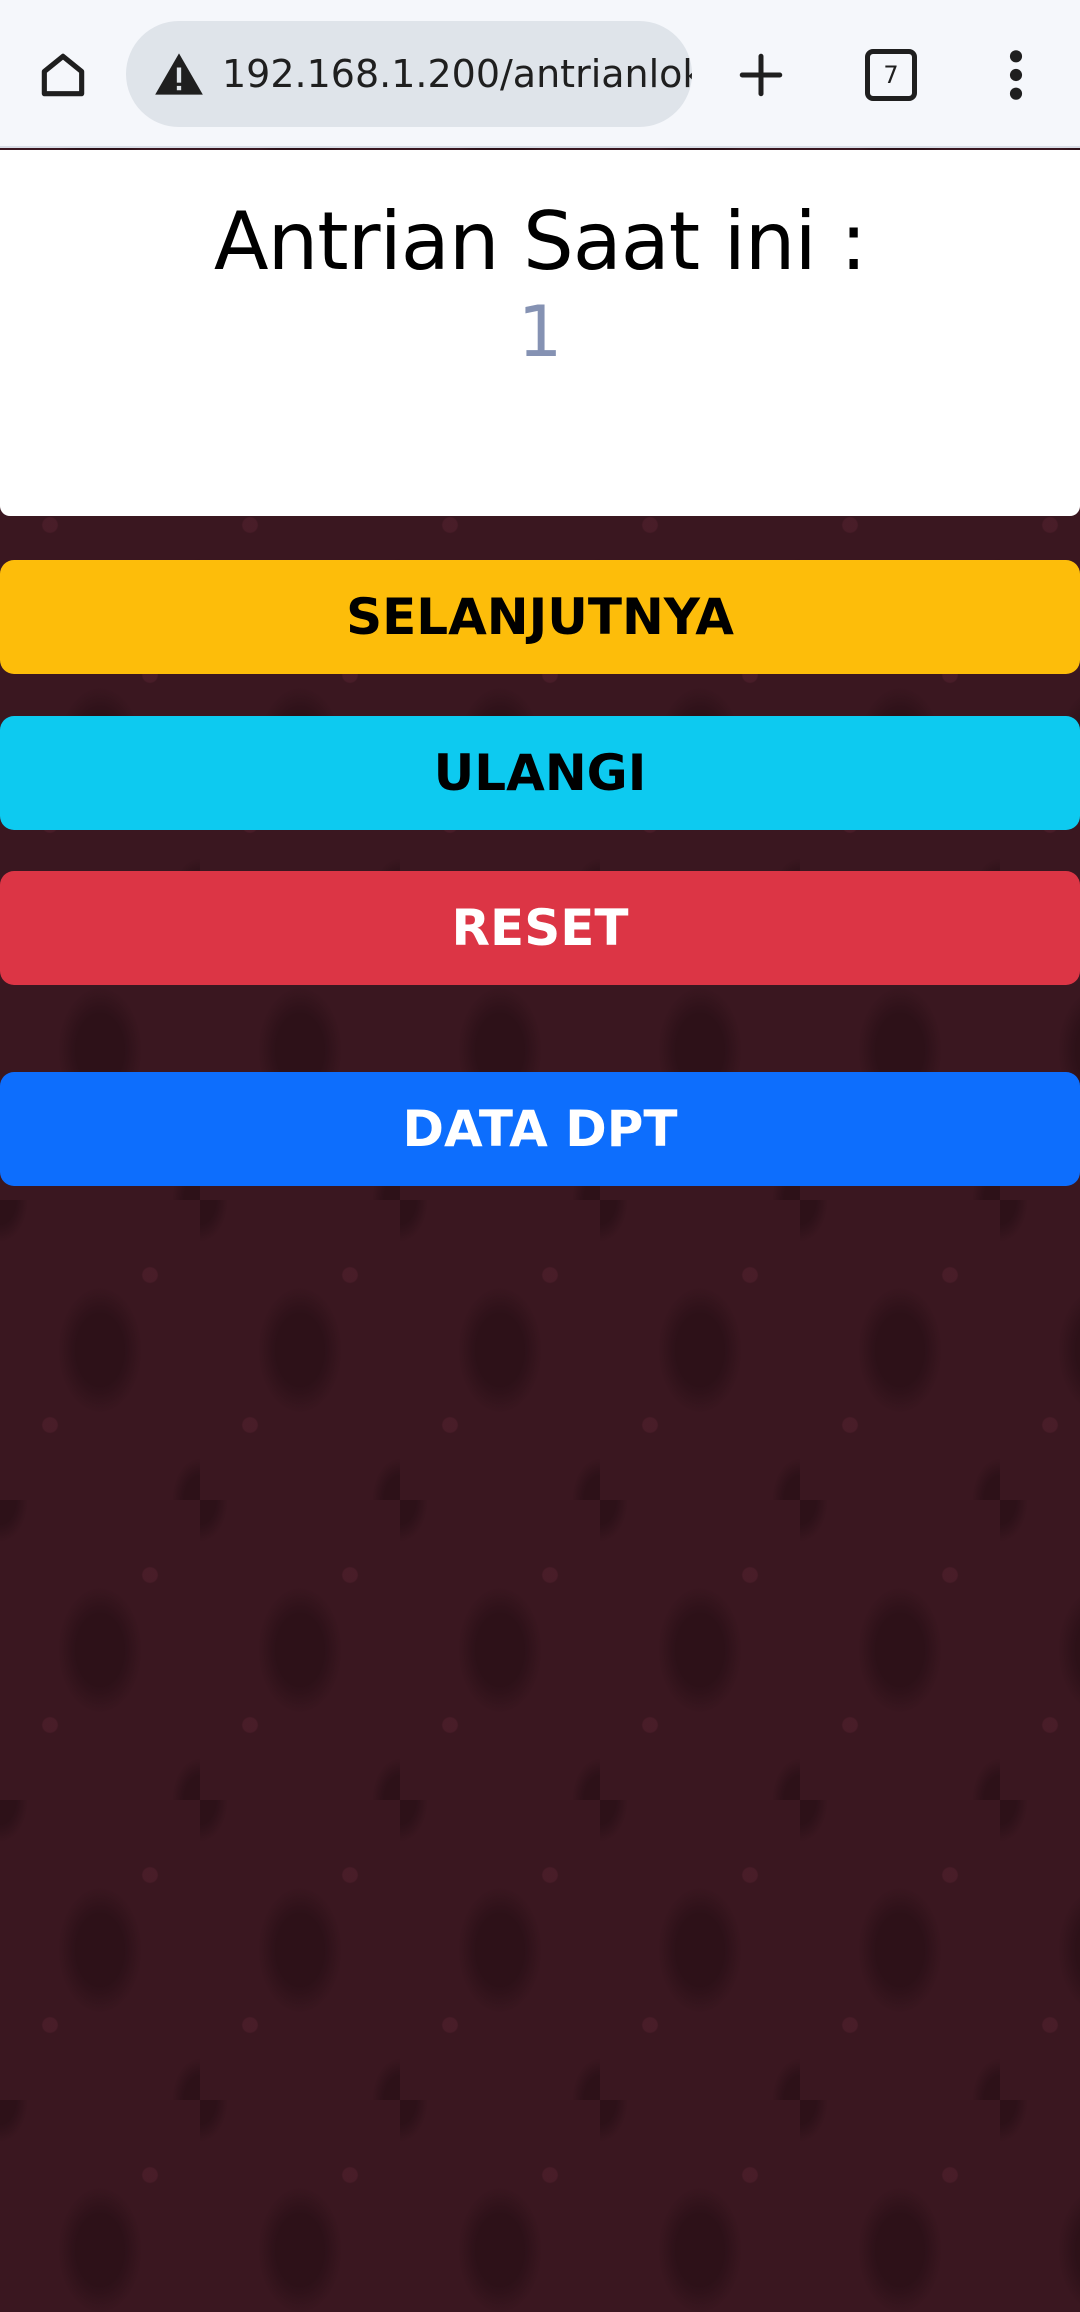 This screenshot has height=2312, width=1080. I want to click on new-tab-button, so click(761, 75).